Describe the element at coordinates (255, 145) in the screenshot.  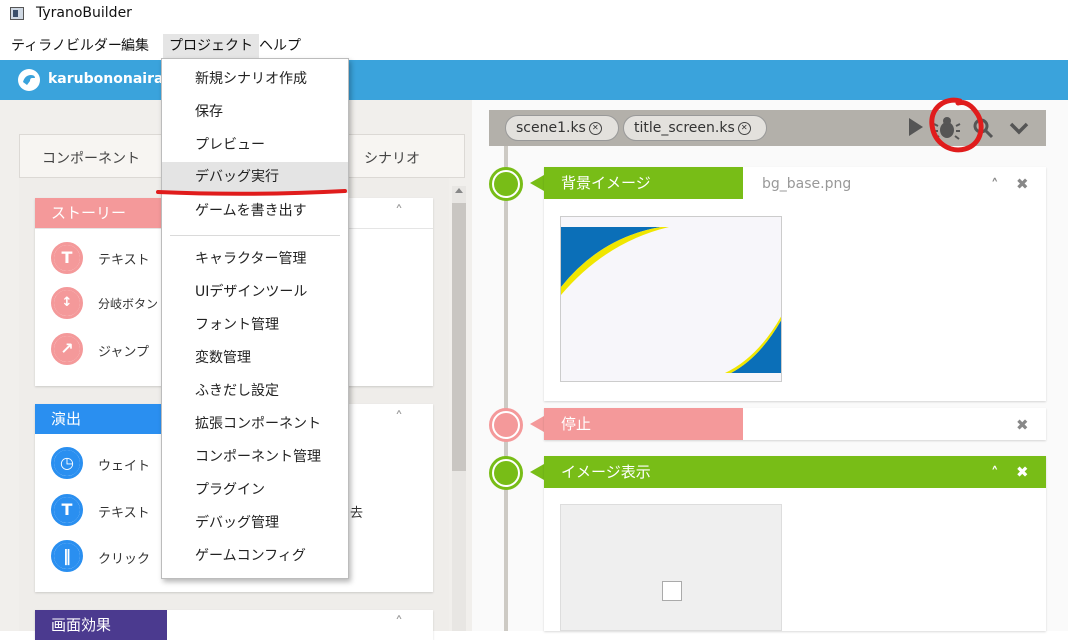
I see `menu-item-preview: プレビュー` at that location.